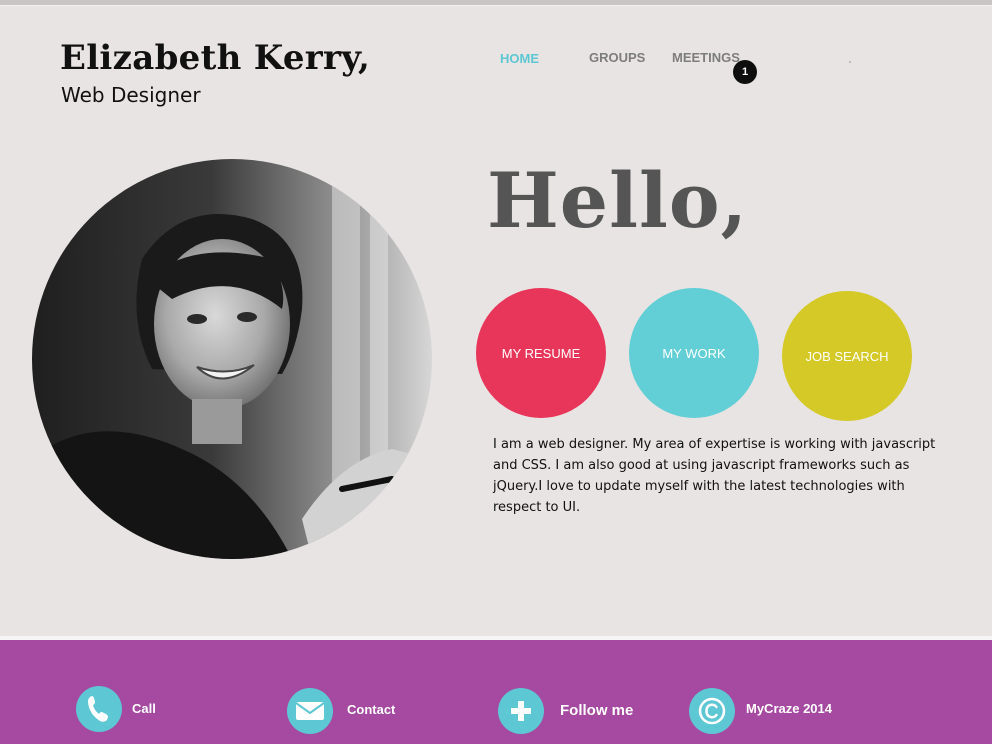 Image resolution: width=992 pixels, height=744 pixels. What do you see at coordinates (131, 95) in the screenshot?
I see `site-owner-role: Web Designer` at bounding box center [131, 95].